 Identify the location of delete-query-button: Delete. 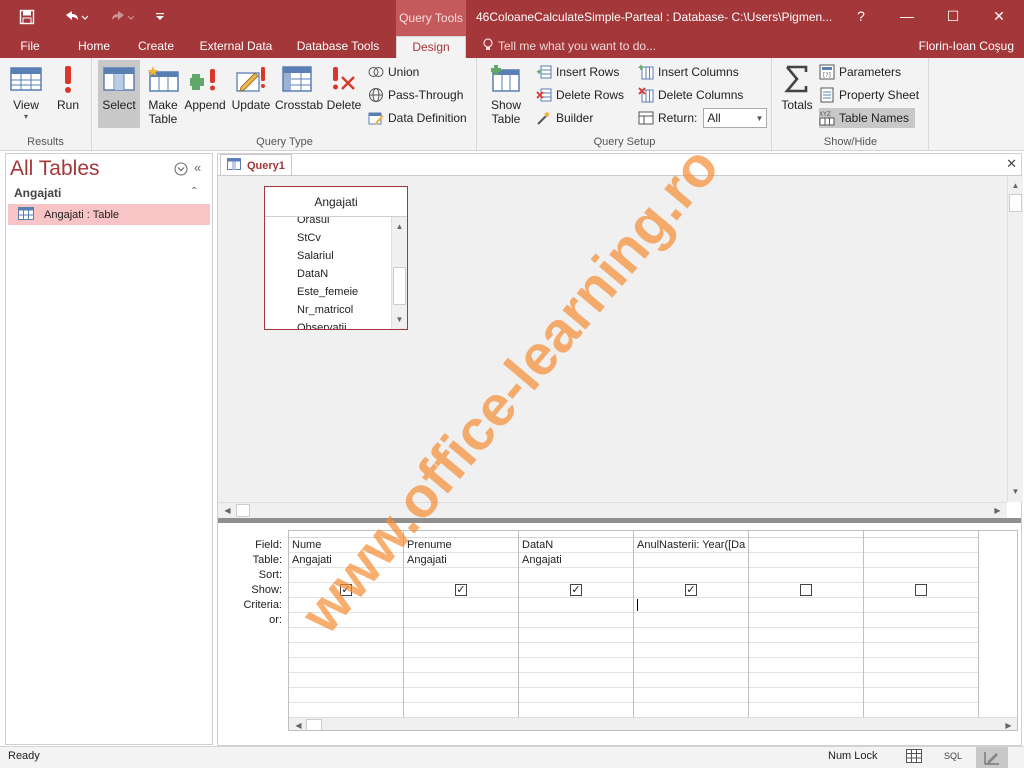
(344, 94).